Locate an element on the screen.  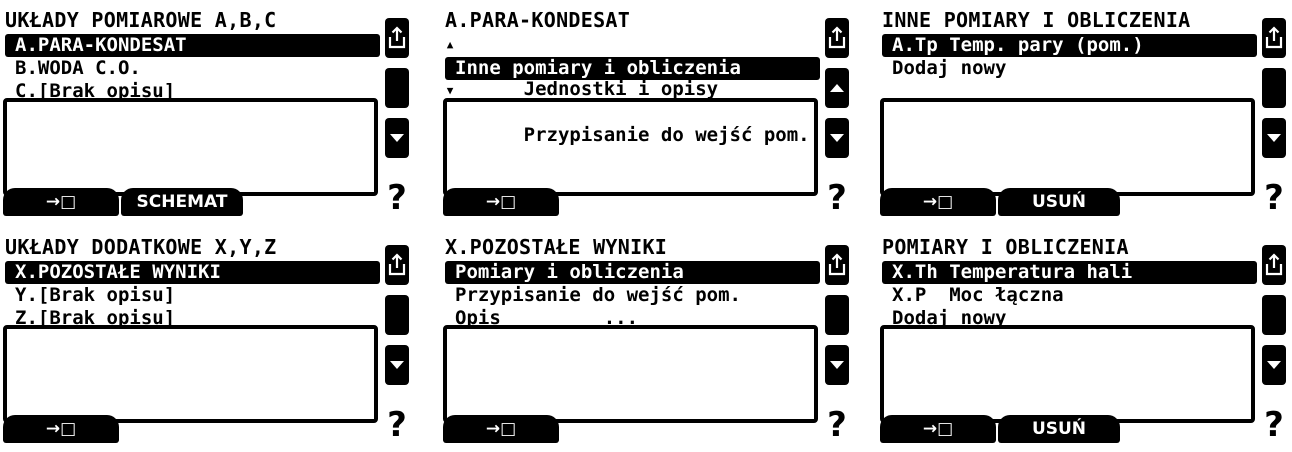
arrow-up-icon is located at coordinates (837, 88).